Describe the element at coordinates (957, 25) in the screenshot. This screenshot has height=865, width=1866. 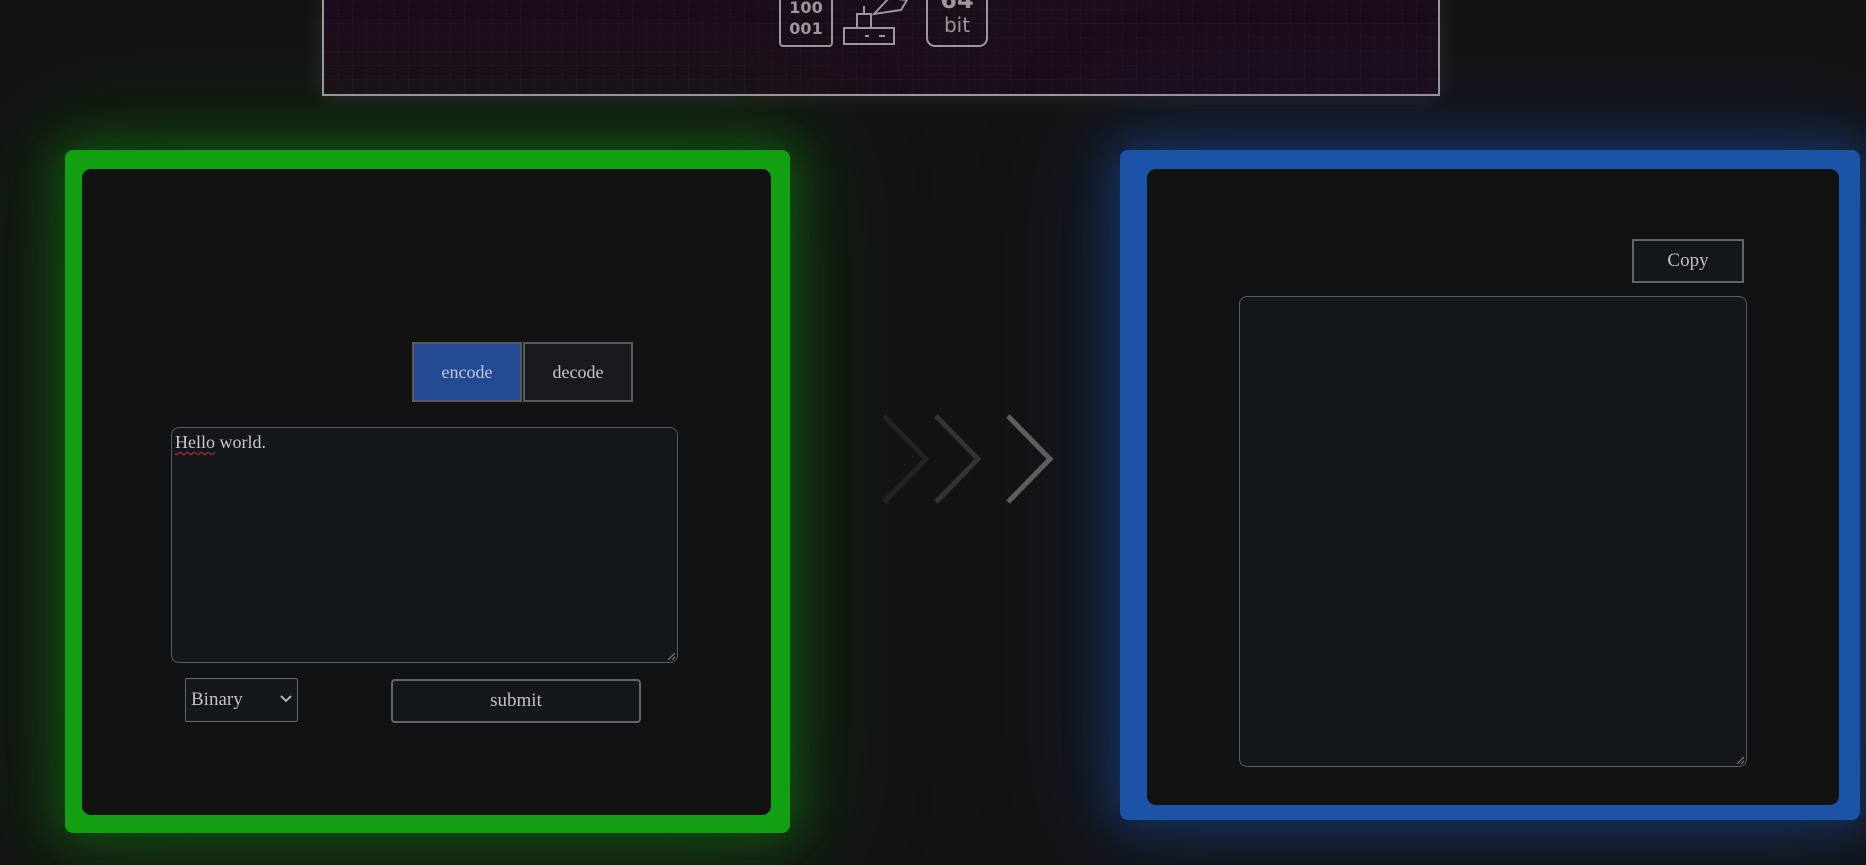
I see `64-bit-icon-text-bottom: bit` at that location.